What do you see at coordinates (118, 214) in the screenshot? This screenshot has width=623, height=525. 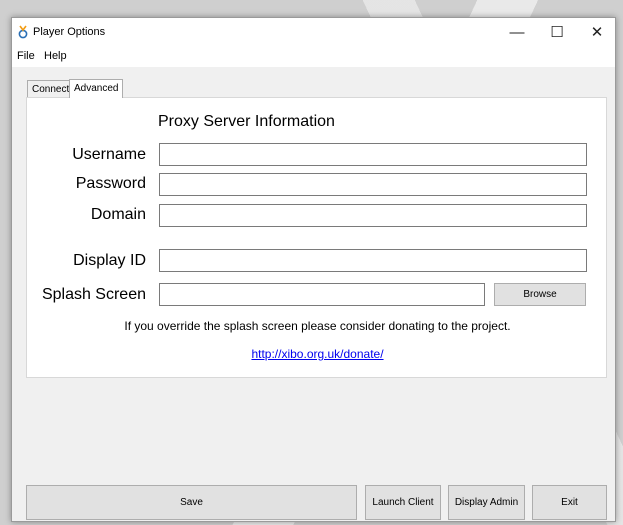 I see `domain-label: Domain` at bounding box center [118, 214].